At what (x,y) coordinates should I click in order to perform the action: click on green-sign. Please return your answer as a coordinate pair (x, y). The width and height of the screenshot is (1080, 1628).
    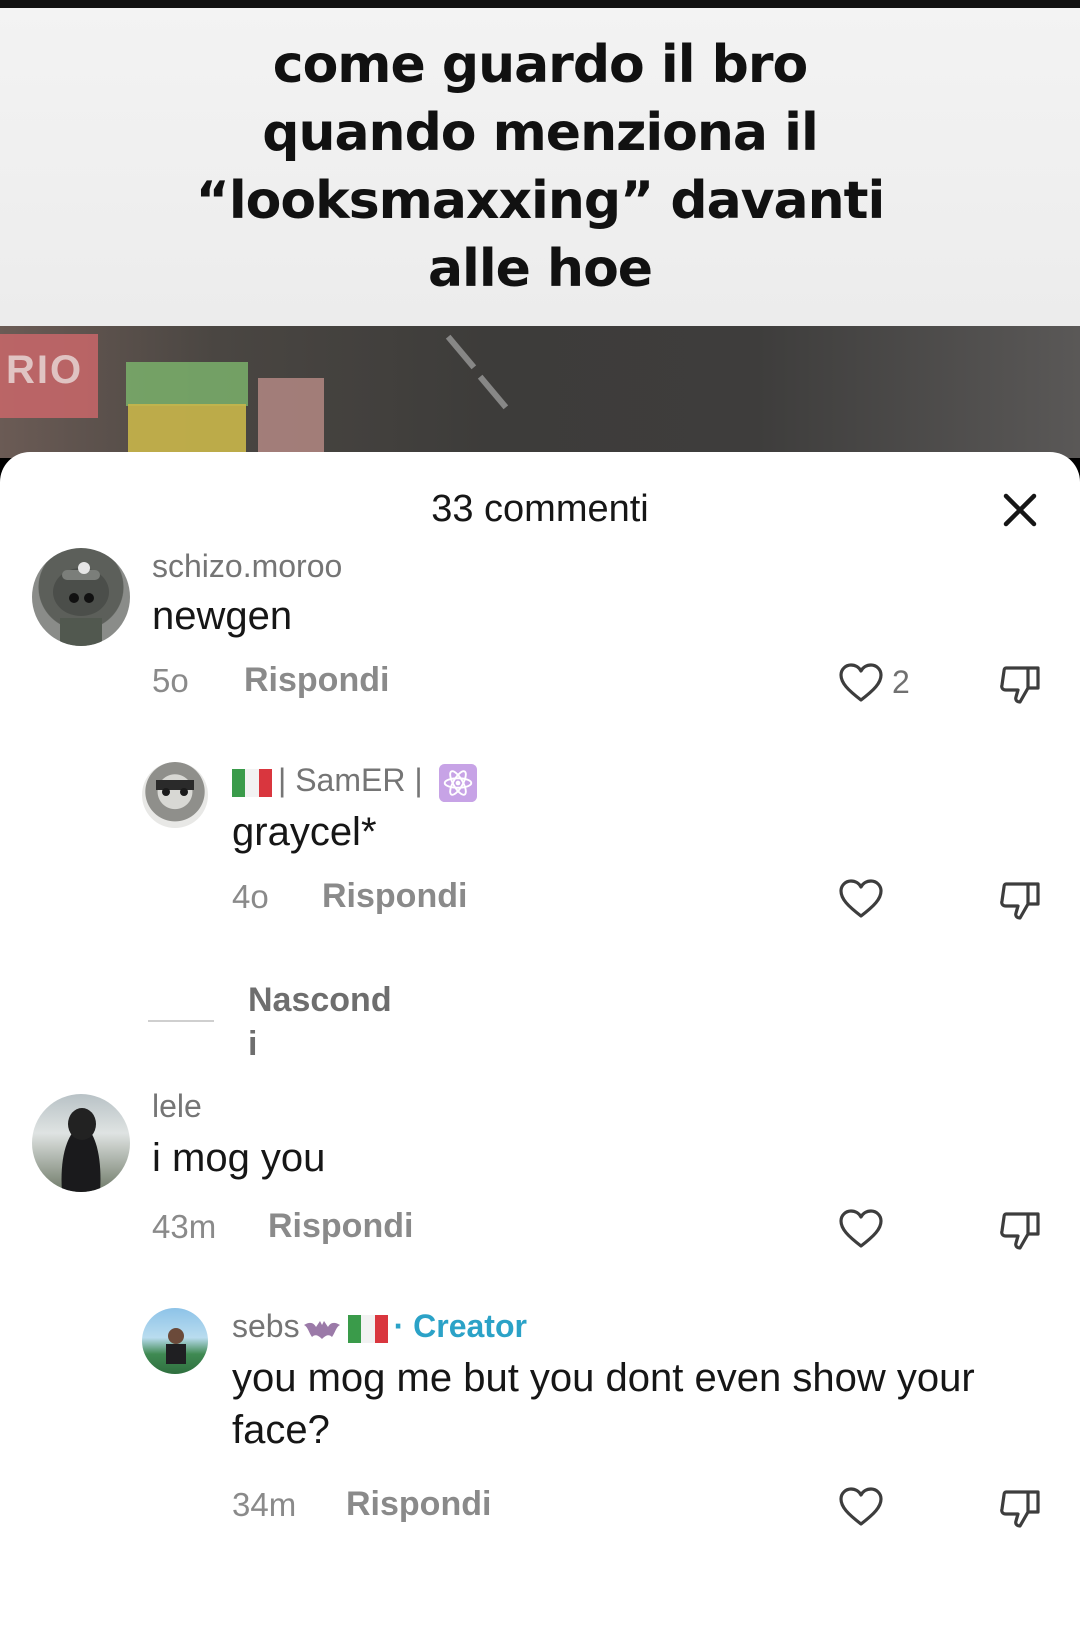
    Looking at the image, I should click on (187, 384).